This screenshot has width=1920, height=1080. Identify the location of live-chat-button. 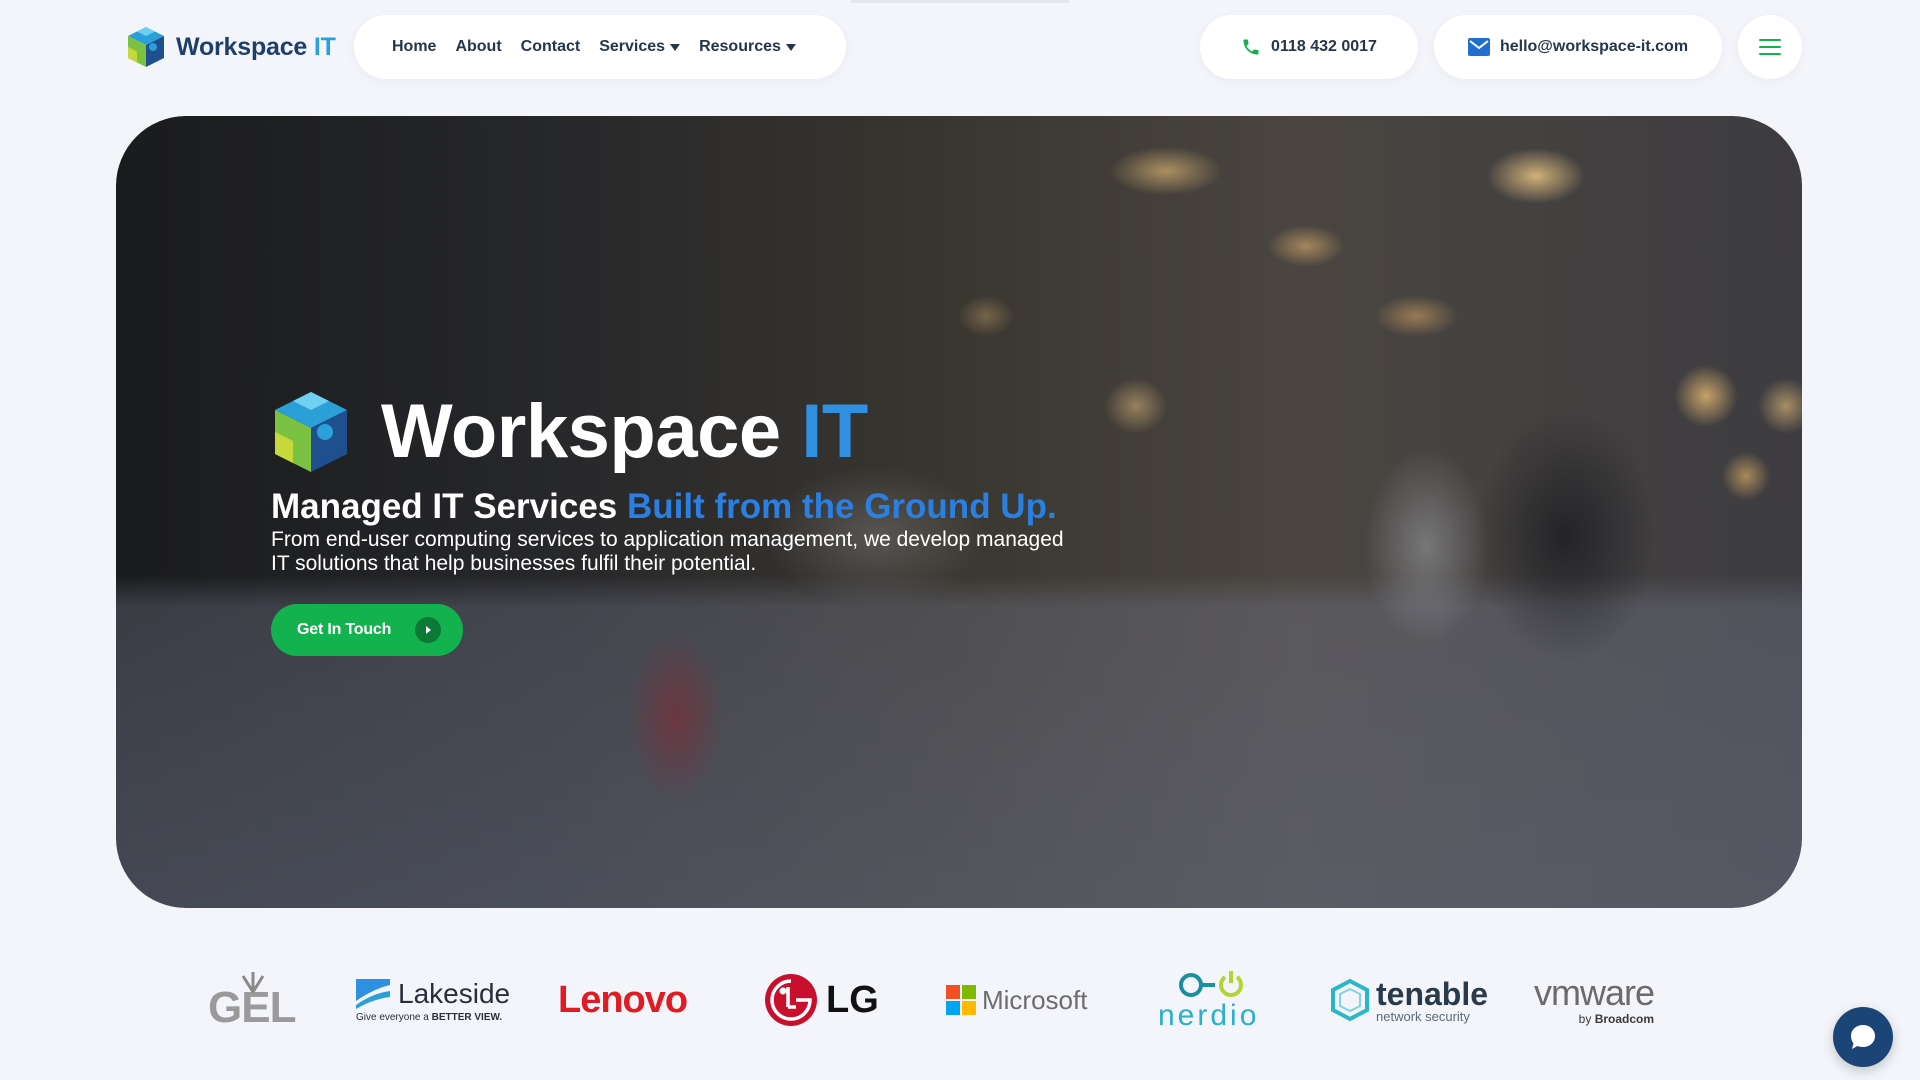
(1863, 1037).